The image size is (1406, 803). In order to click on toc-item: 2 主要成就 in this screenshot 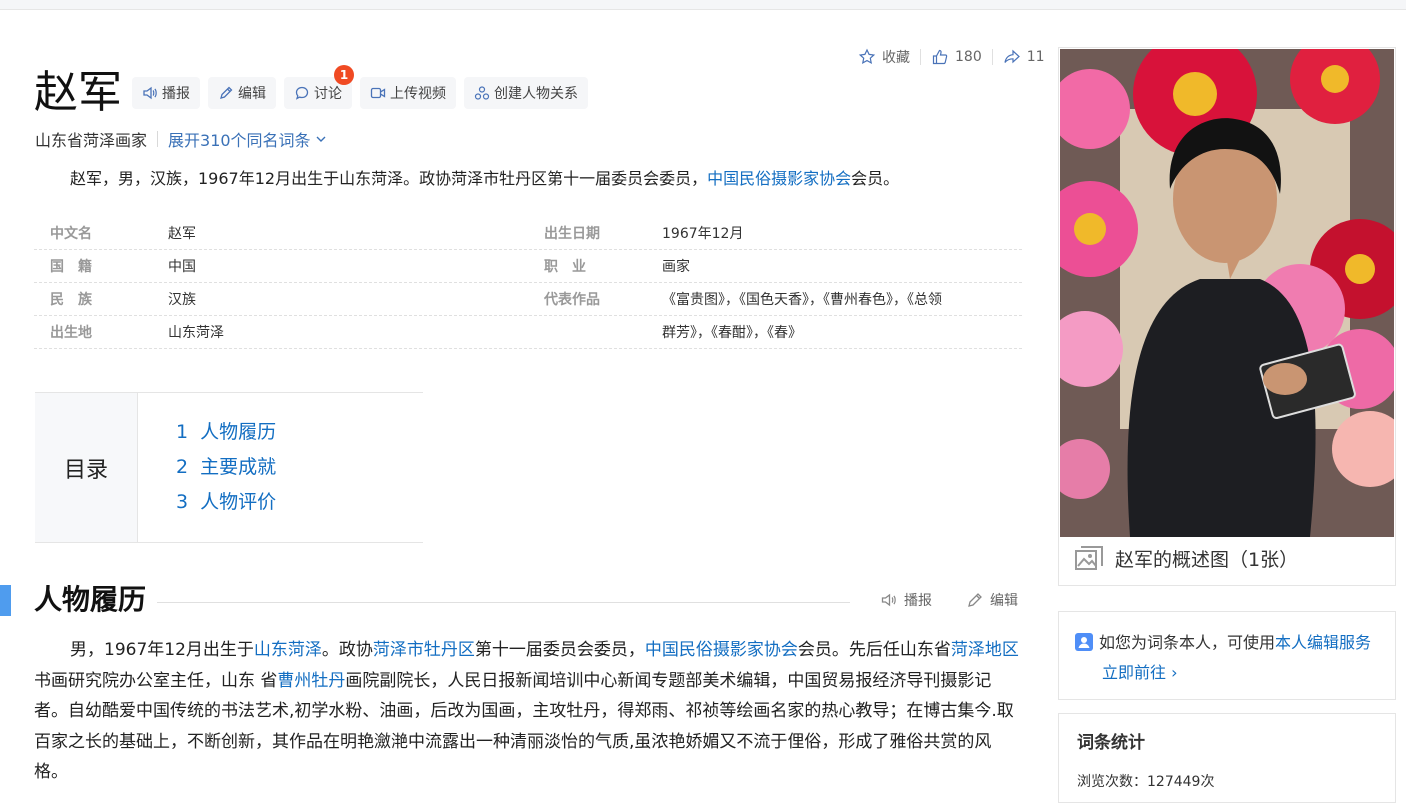, I will do `click(226, 467)`.